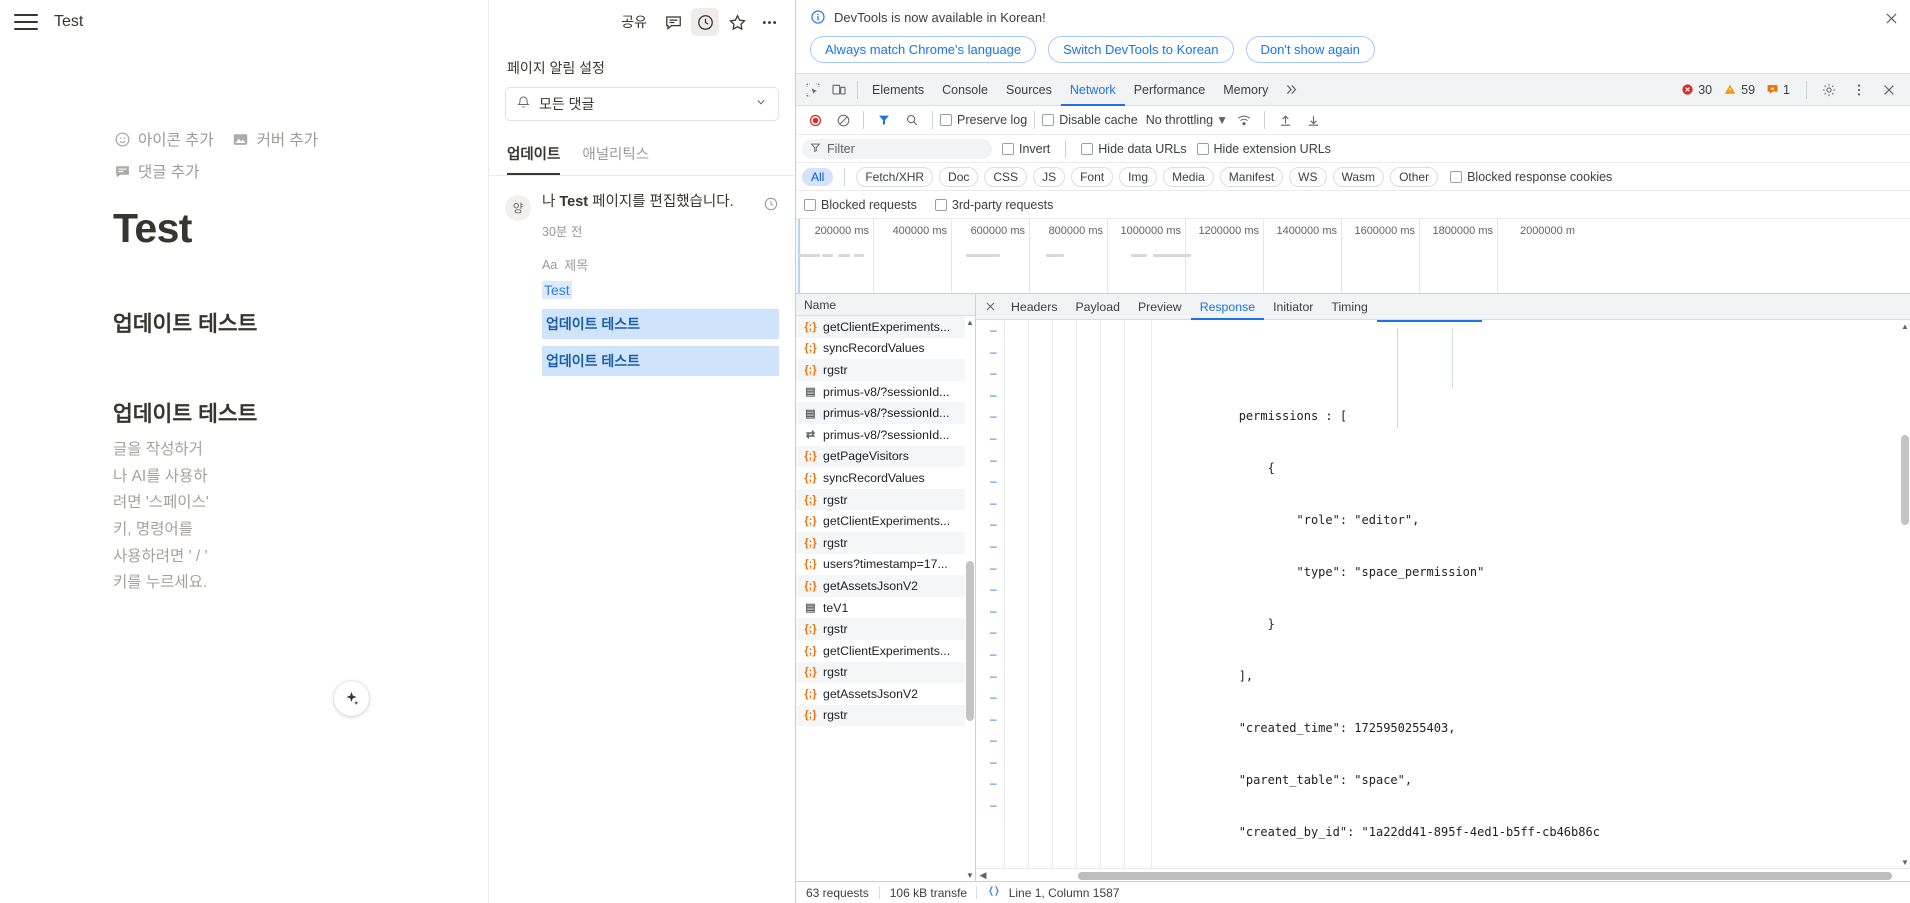 The width and height of the screenshot is (1910, 903). Describe the element at coordinates (1244, 120) in the screenshot. I see `network-conditions-icon` at that location.